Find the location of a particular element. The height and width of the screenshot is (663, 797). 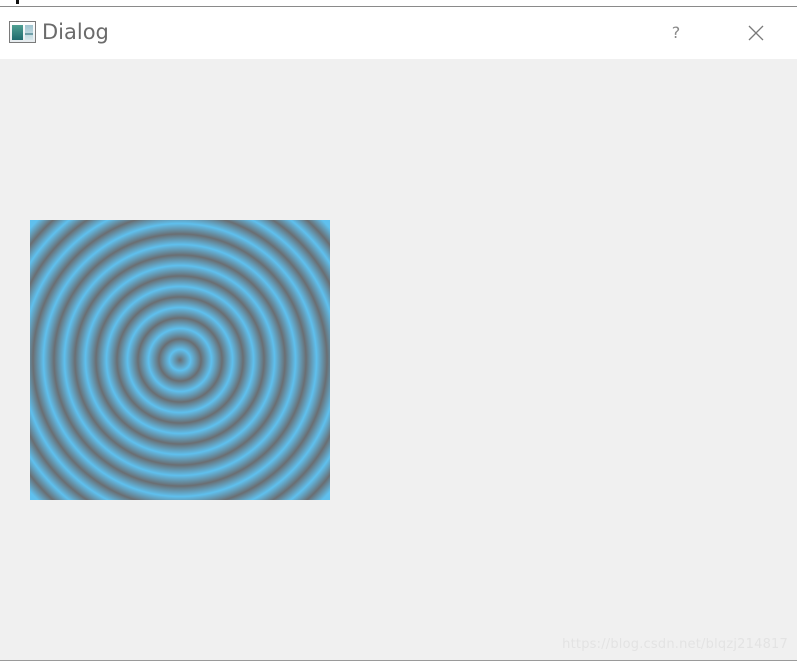

title-bar: Dialog ? is located at coordinates (398, 33).